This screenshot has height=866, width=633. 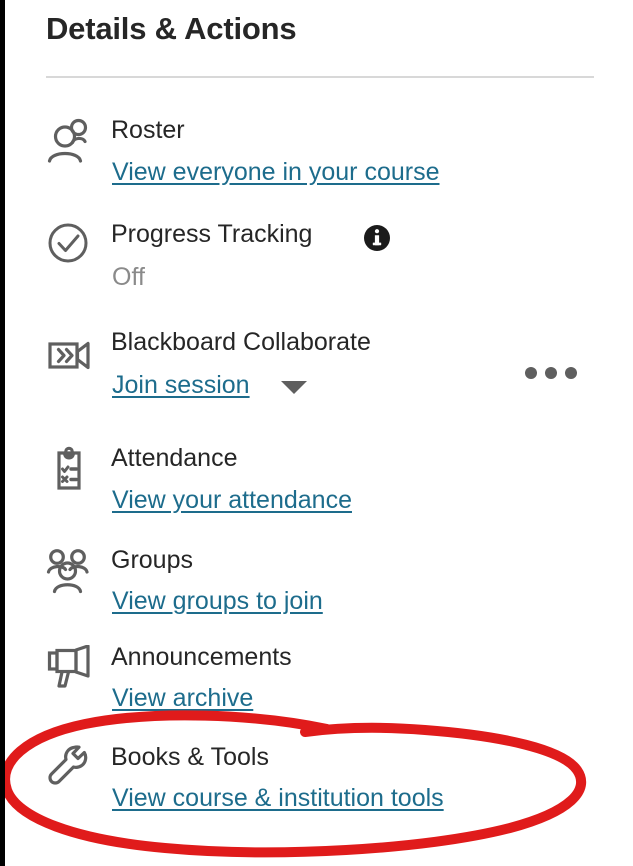 What do you see at coordinates (128, 277) in the screenshot?
I see `progress-tracking-status: Off` at bounding box center [128, 277].